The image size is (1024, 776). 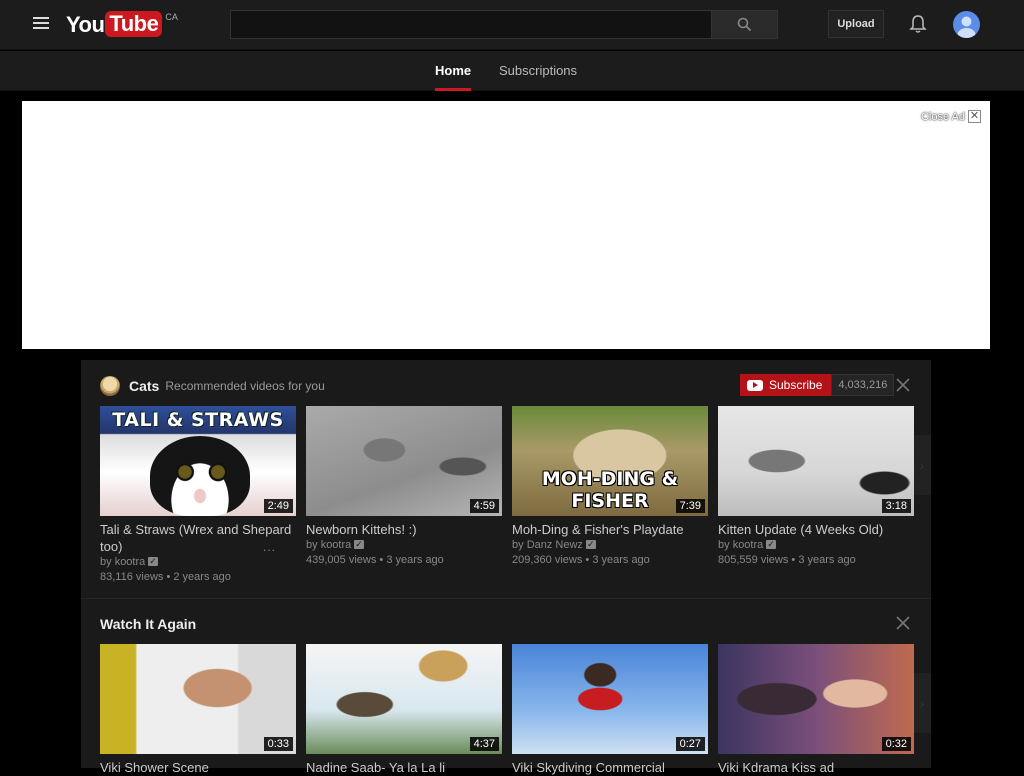 I want to click on video-thumbnail: 0:32, so click(x=816, y=699).